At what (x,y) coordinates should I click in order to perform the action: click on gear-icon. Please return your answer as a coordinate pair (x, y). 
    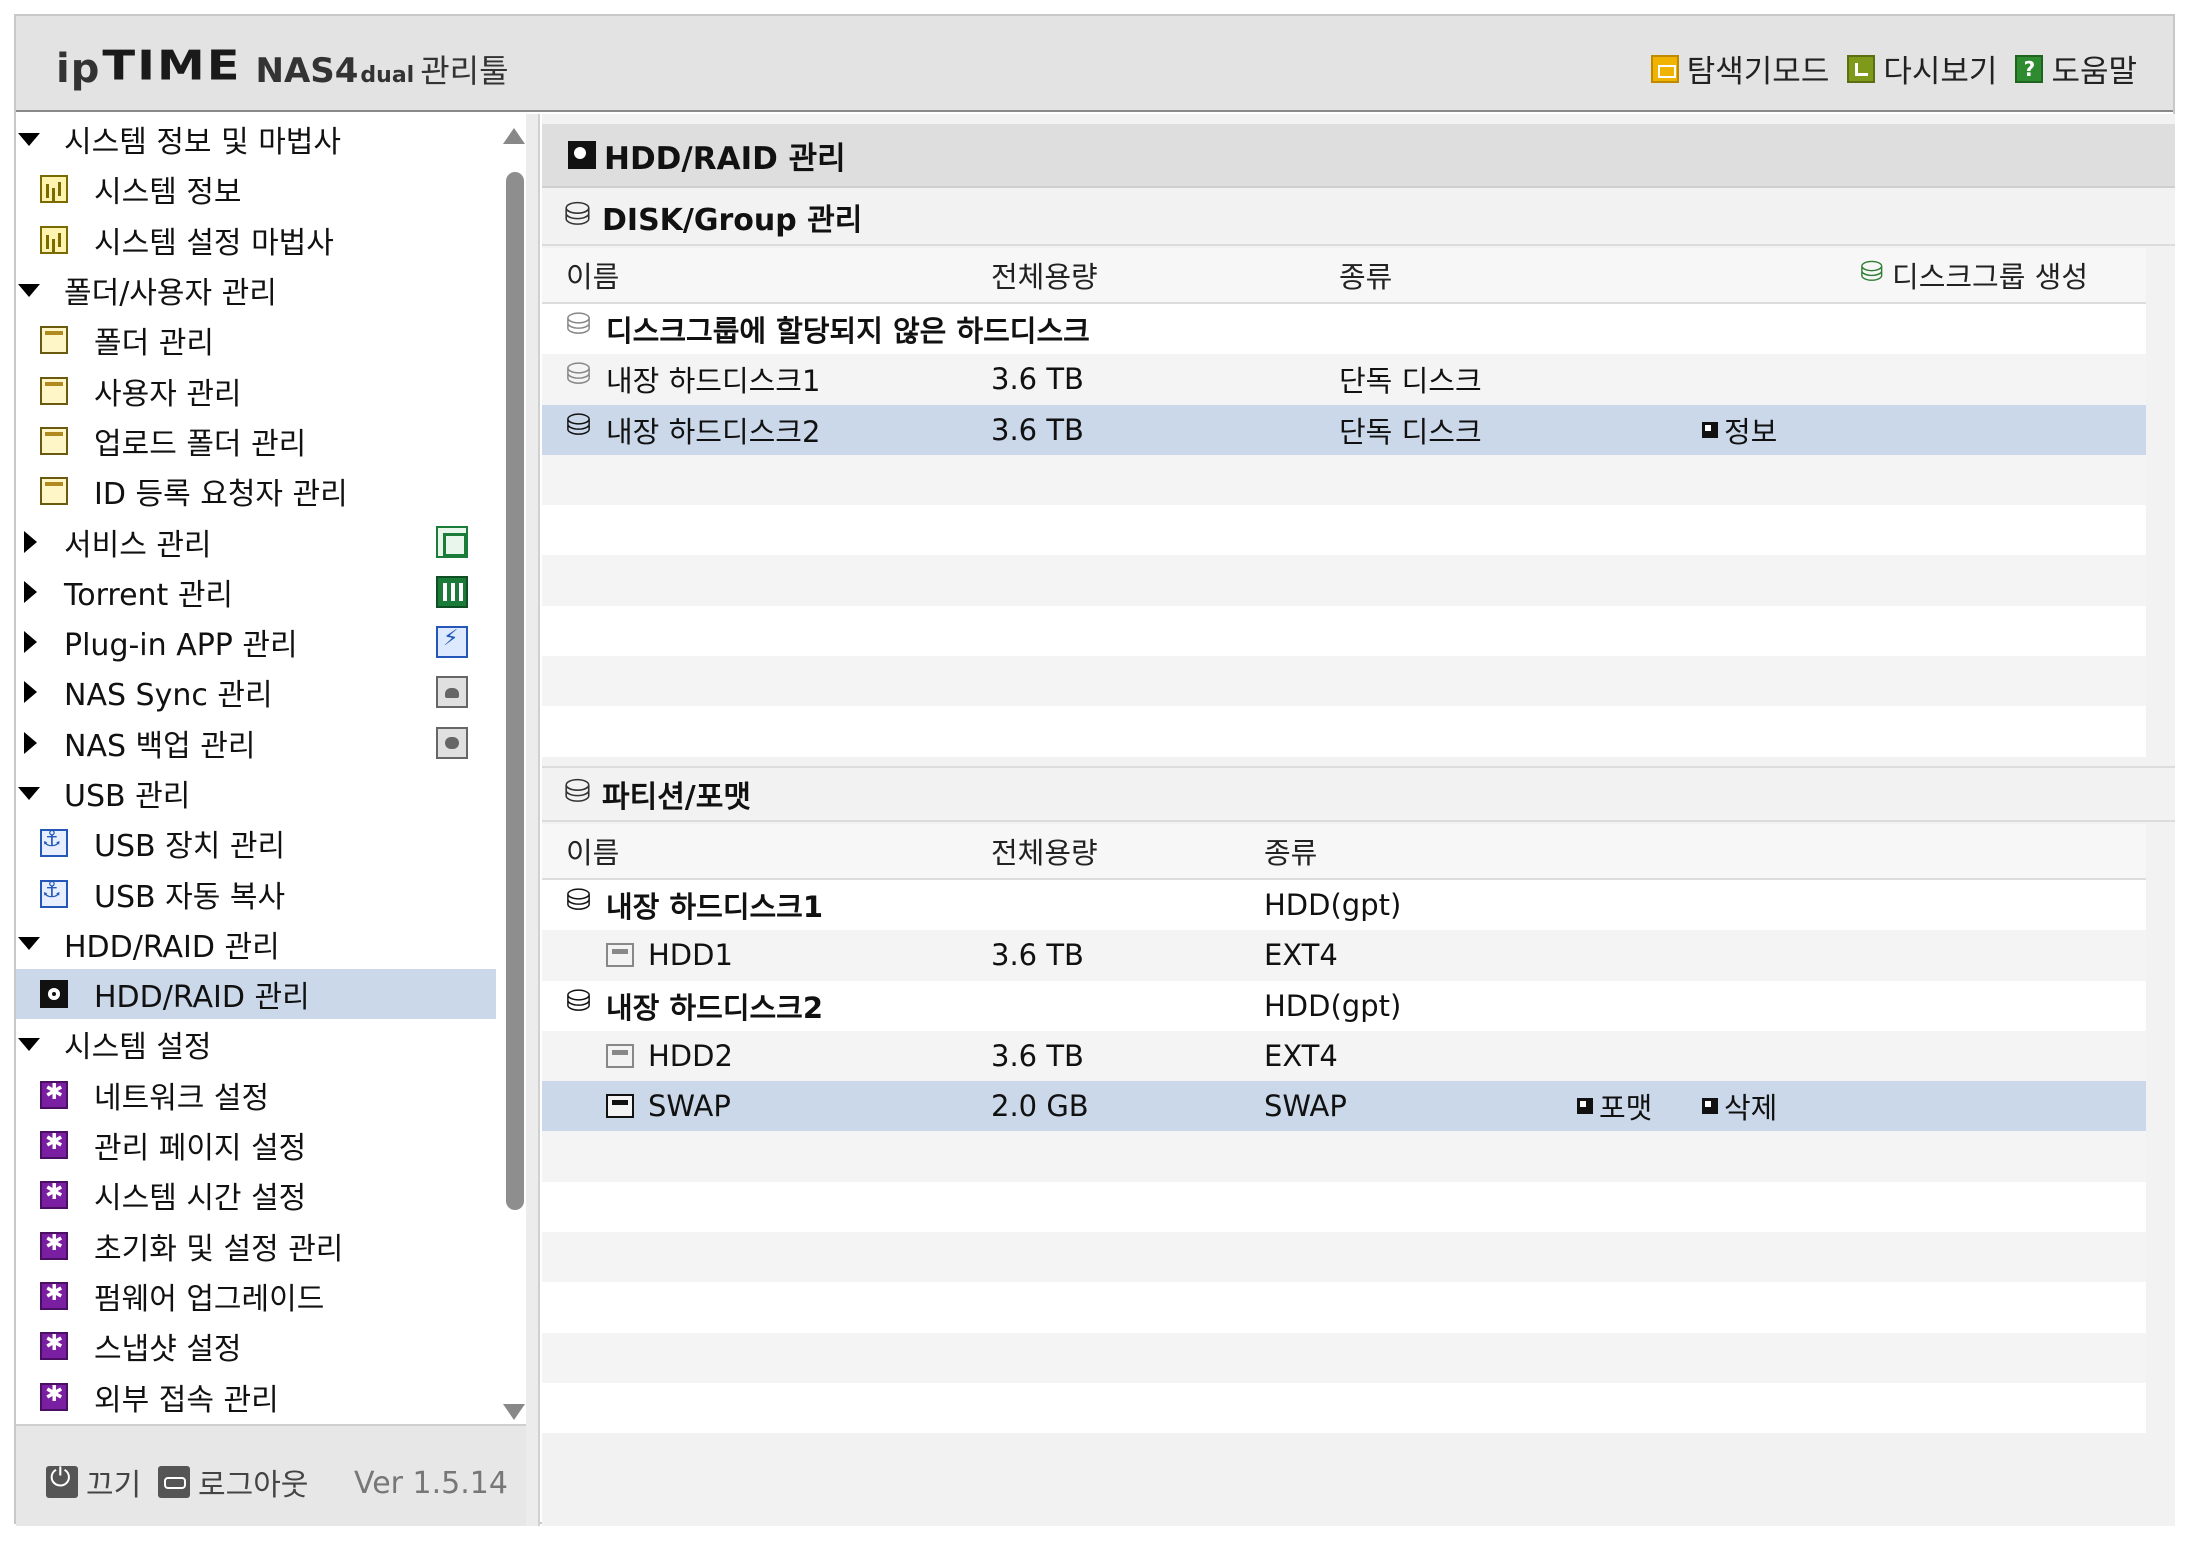
    Looking at the image, I should click on (54, 1396).